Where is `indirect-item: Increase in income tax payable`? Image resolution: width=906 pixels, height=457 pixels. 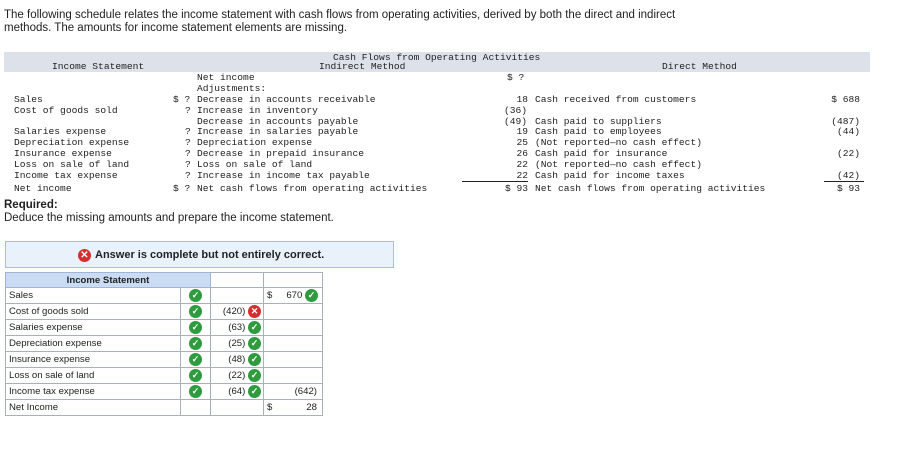
indirect-item: Increase in income tax payable is located at coordinates (283, 175).